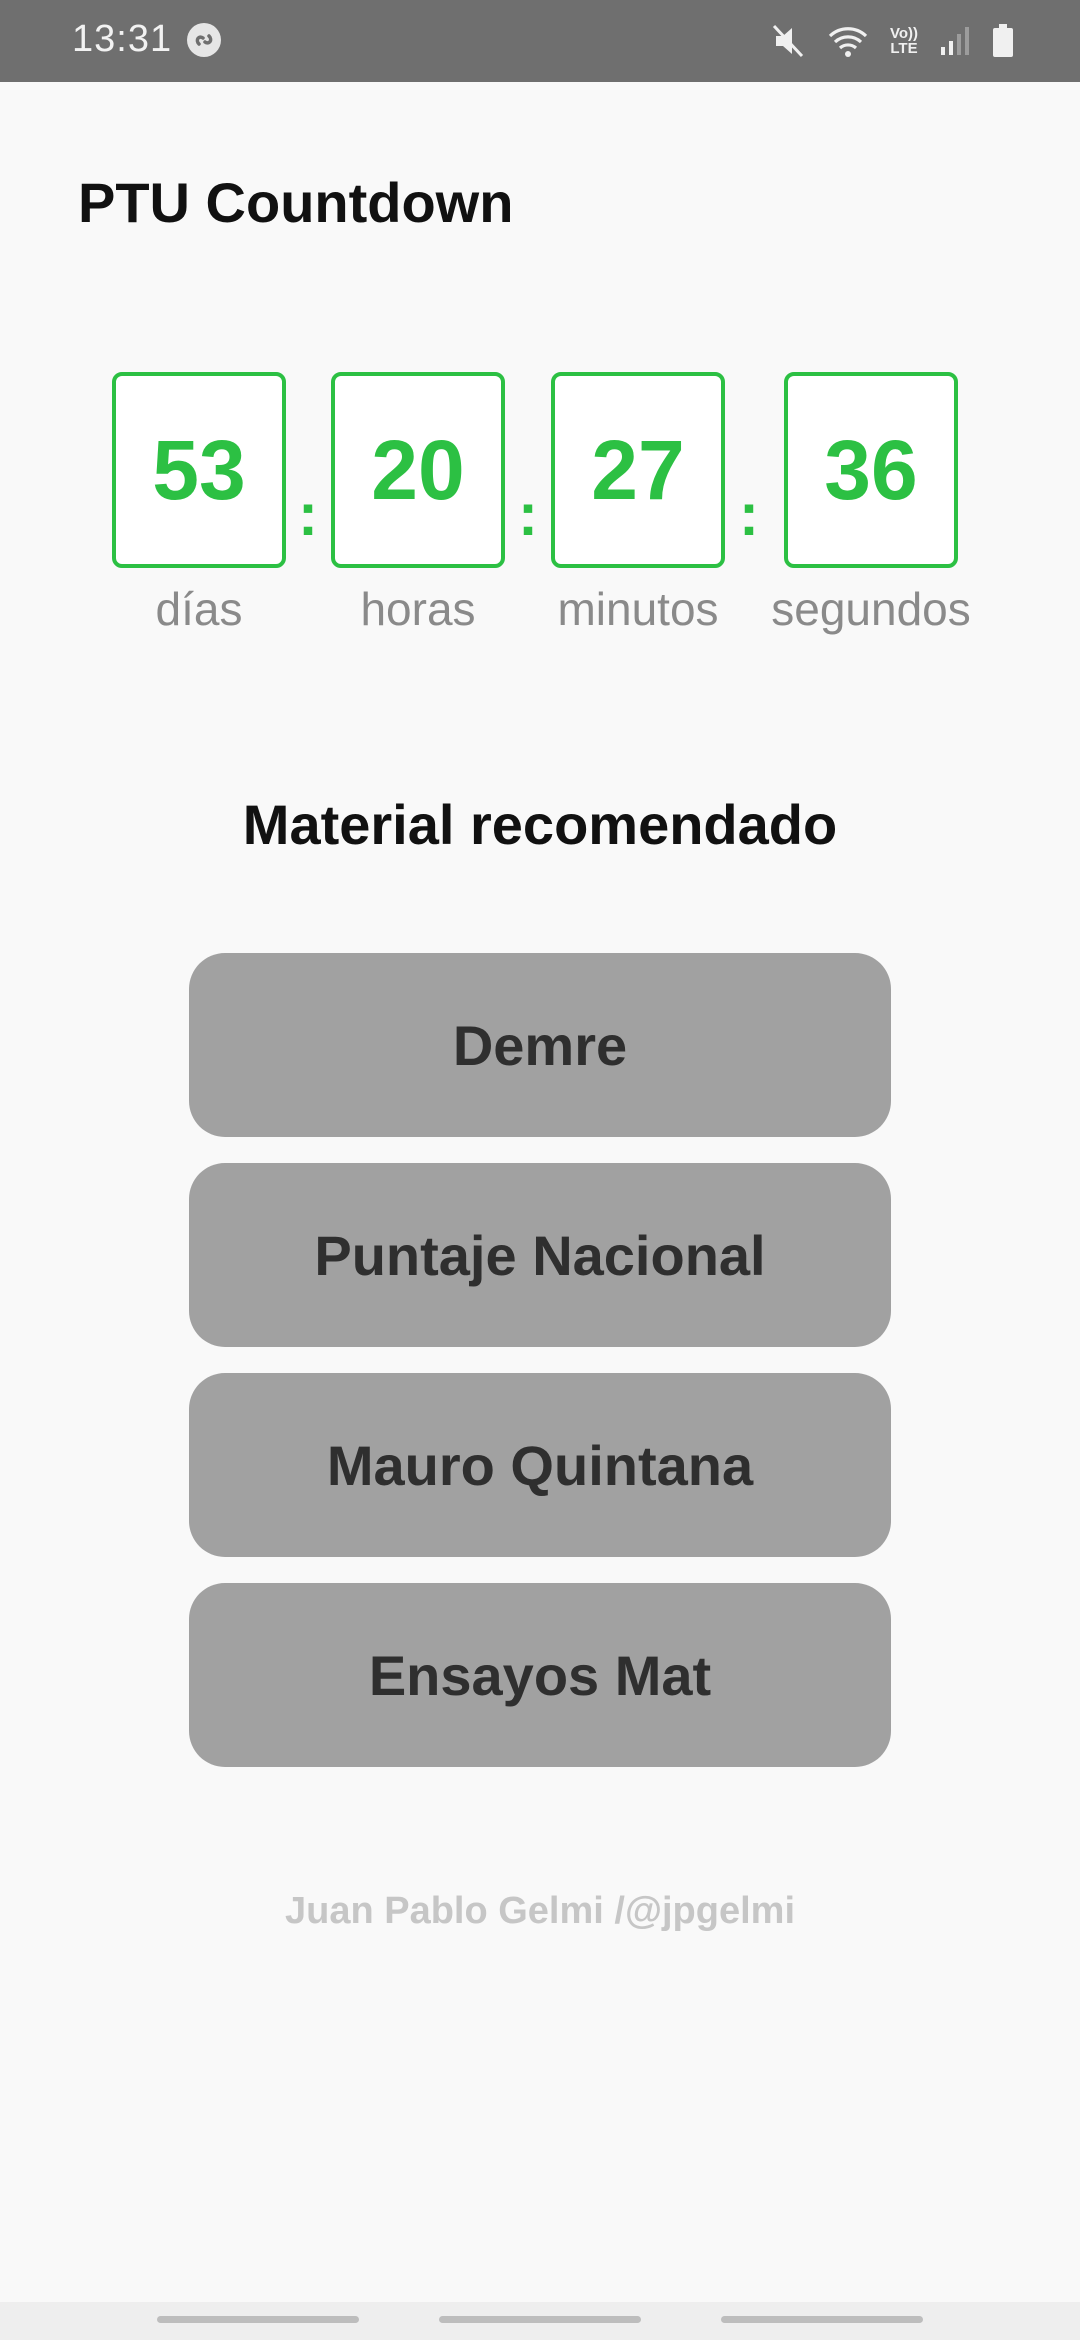 The width and height of the screenshot is (1080, 2340). I want to click on mauro-quintana-button: Mauro Quintana, so click(540, 1465).